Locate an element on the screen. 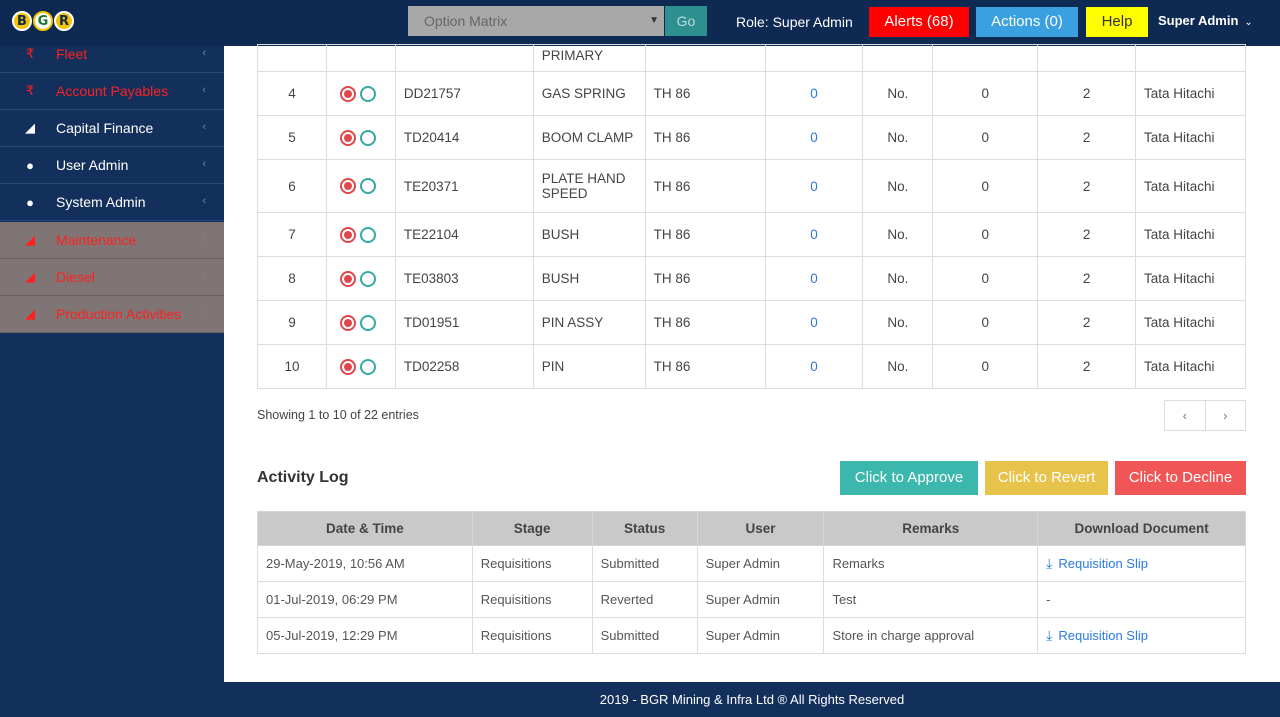  column-header: Download Document is located at coordinates (1141, 528).